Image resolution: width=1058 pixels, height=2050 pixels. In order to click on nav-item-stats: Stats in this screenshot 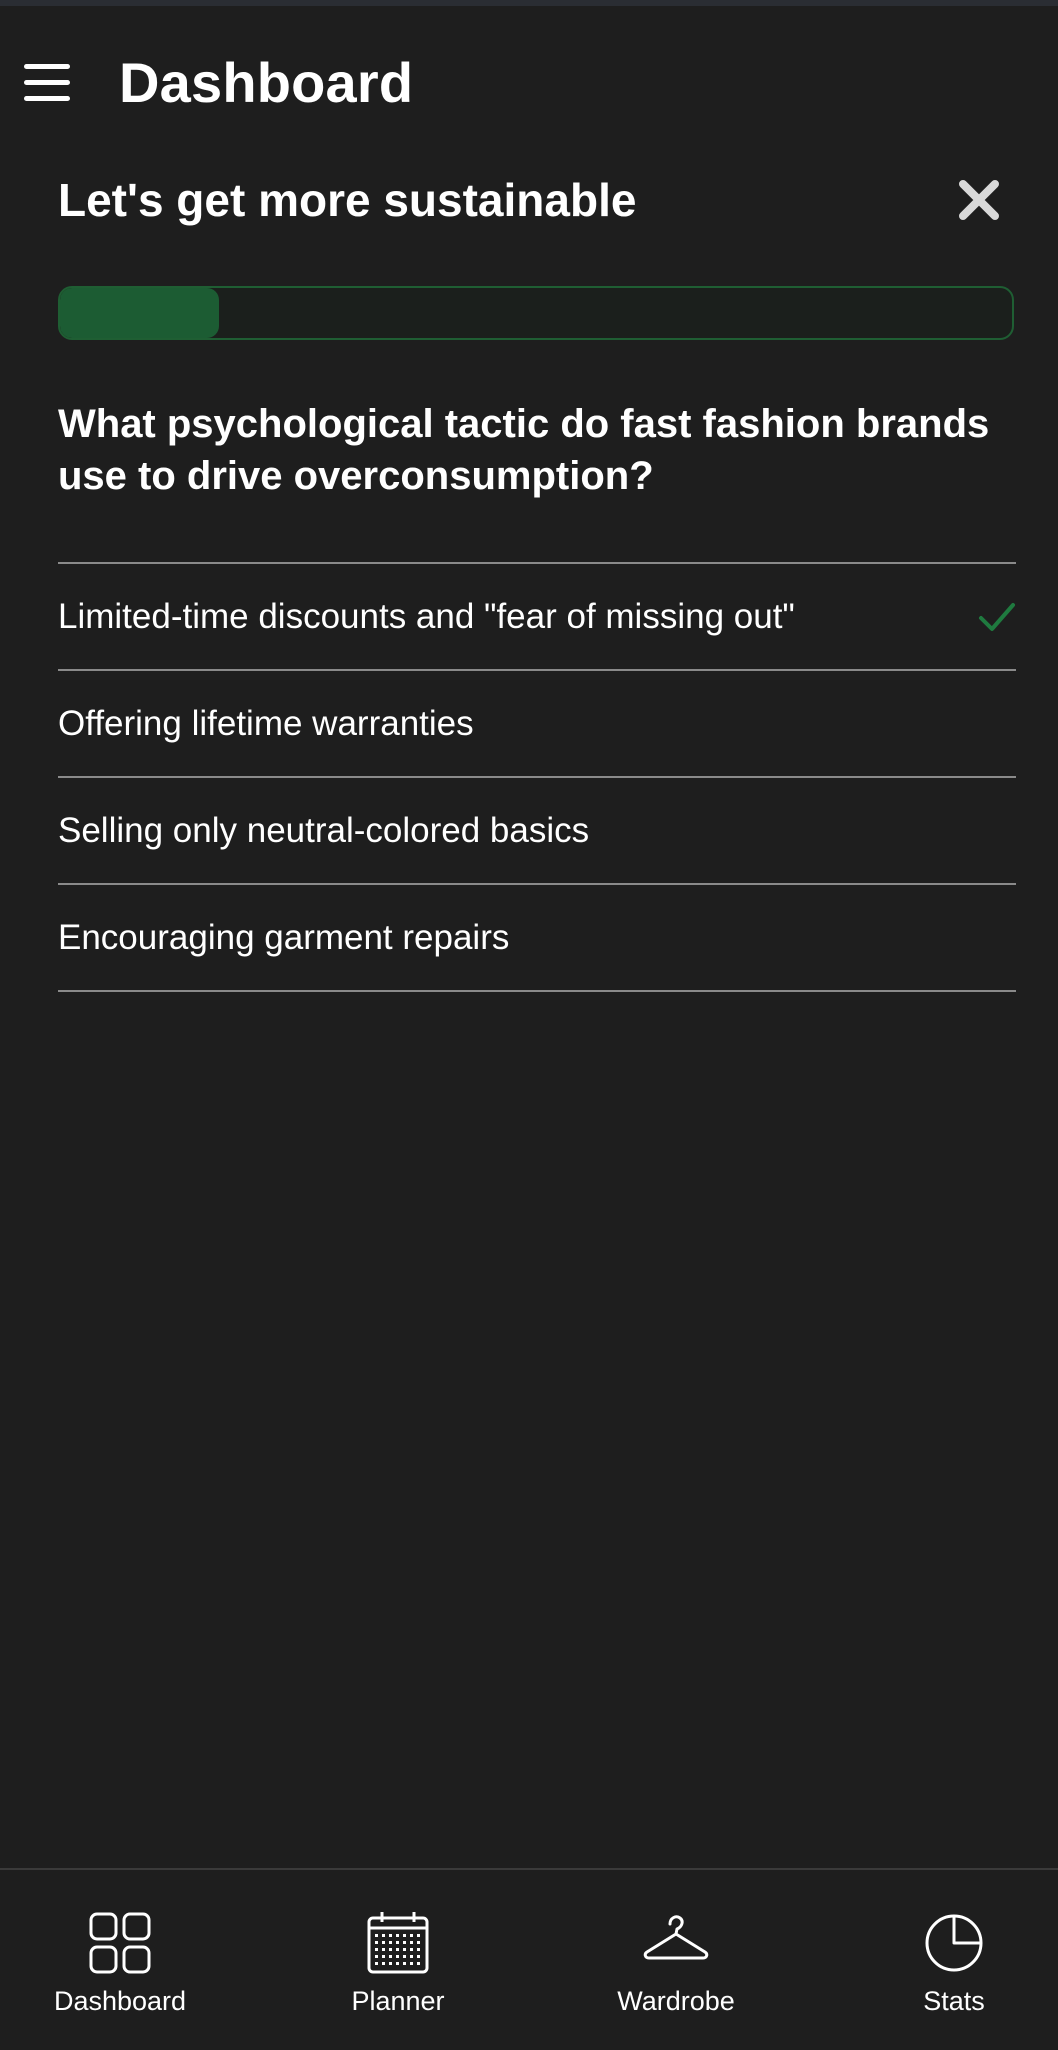, I will do `click(954, 1959)`.